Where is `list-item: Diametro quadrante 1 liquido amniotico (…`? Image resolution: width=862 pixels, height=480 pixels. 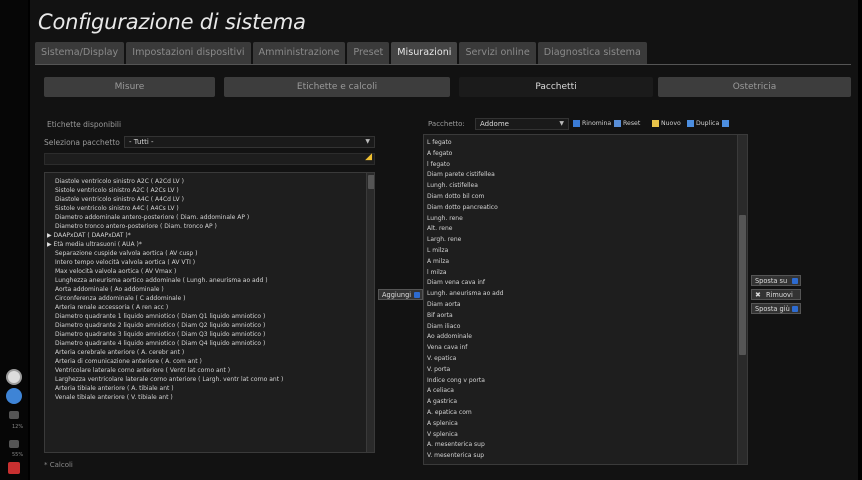
list-item: Diametro quadrante 1 liquido amniotico (… is located at coordinates (160, 316).